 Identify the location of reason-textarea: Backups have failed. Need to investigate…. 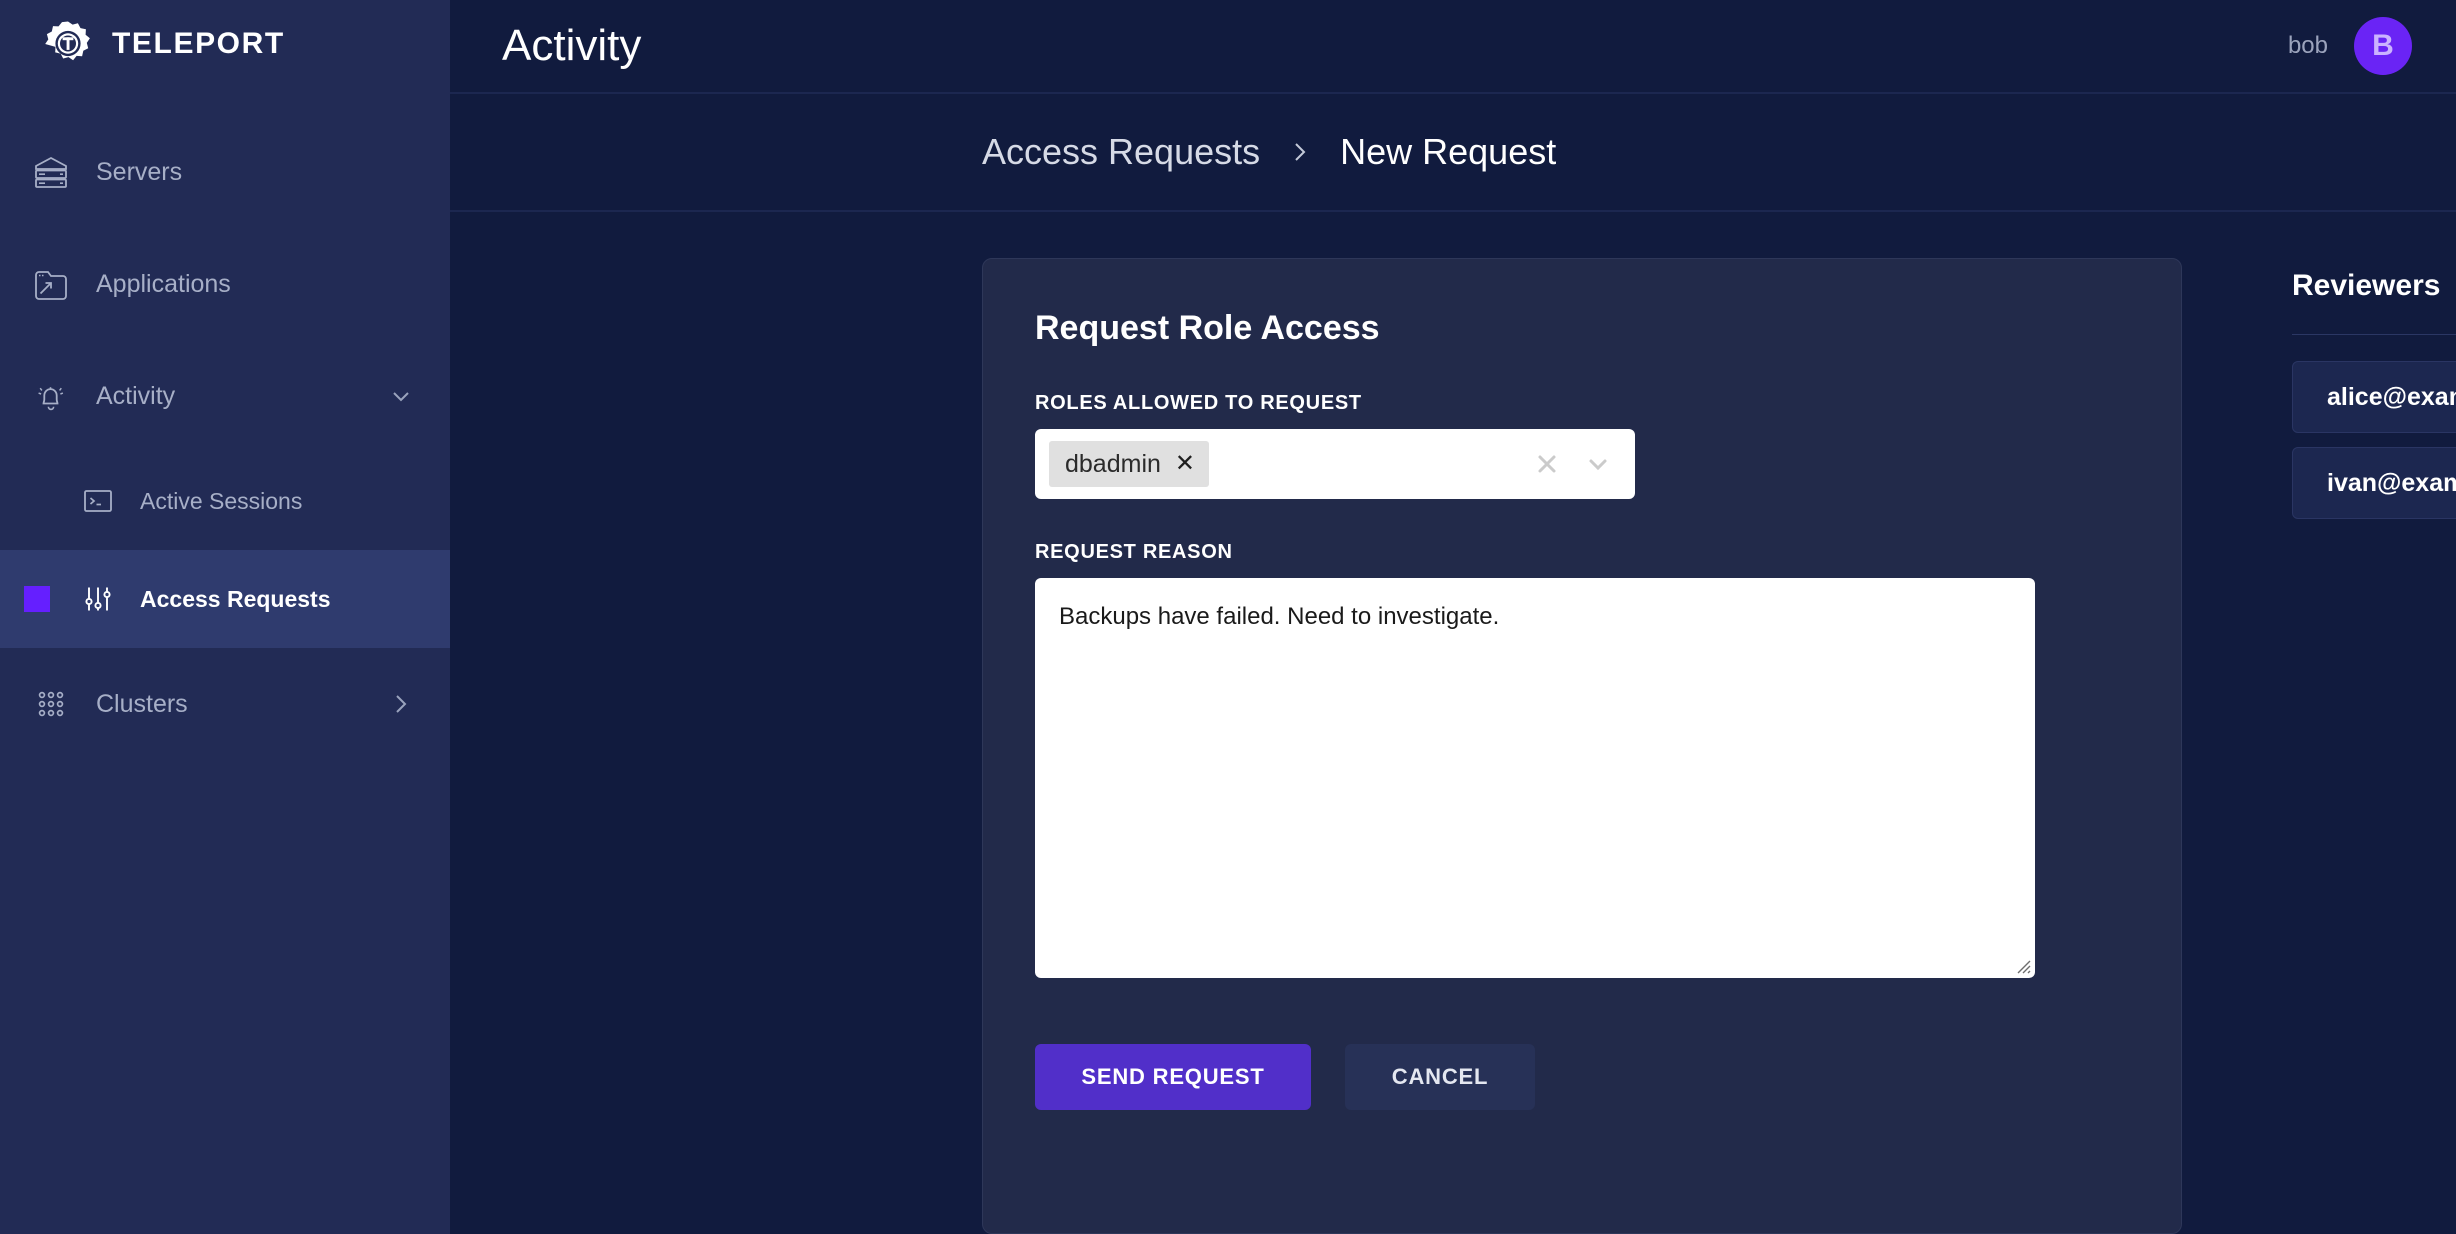
(1535, 778).